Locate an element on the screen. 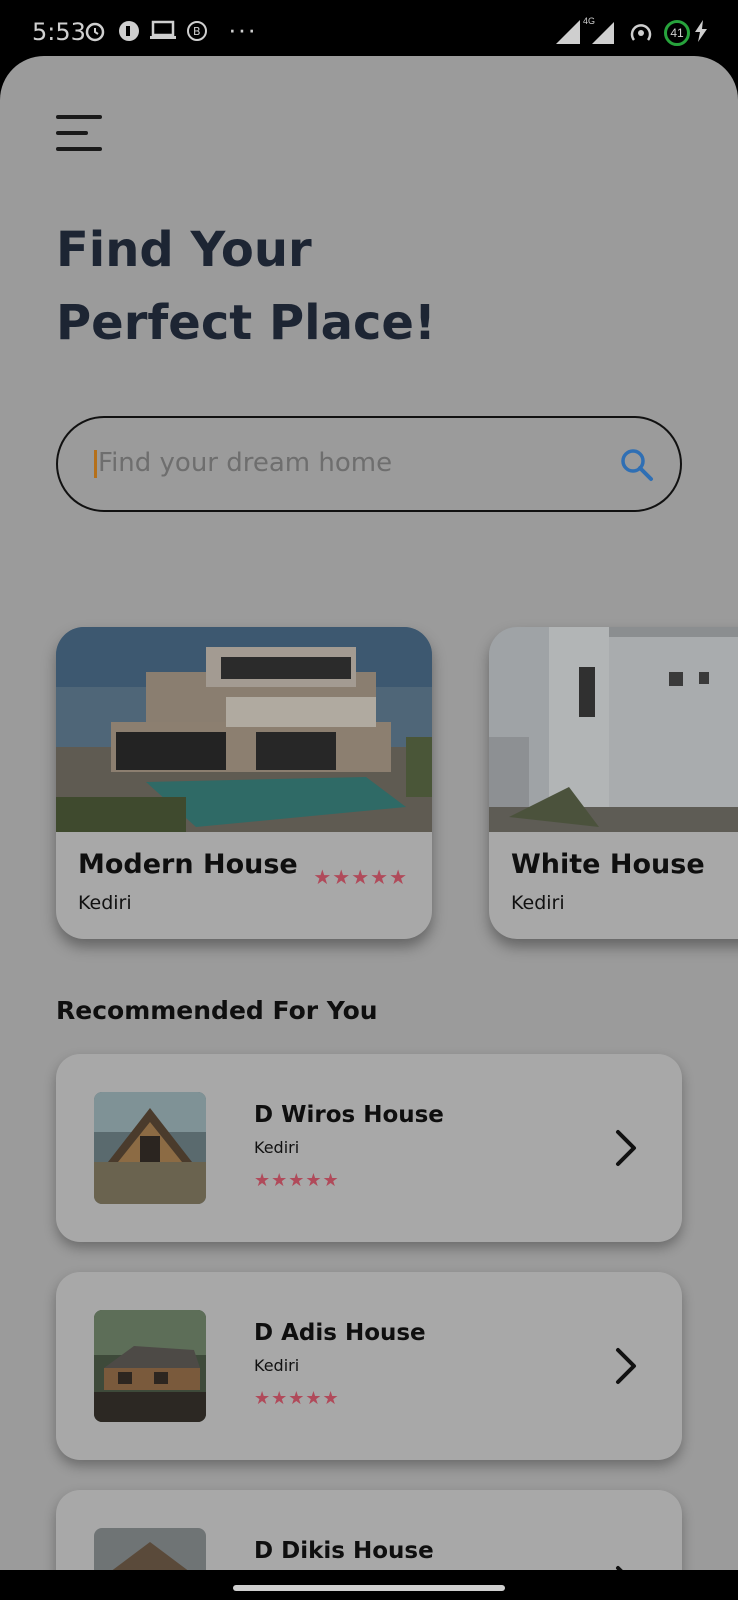 The width and height of the screenshot is (738, 1600). recommended-item: D Wiros House Kediri ★★★★★ is located at coordinates (369, 1148).